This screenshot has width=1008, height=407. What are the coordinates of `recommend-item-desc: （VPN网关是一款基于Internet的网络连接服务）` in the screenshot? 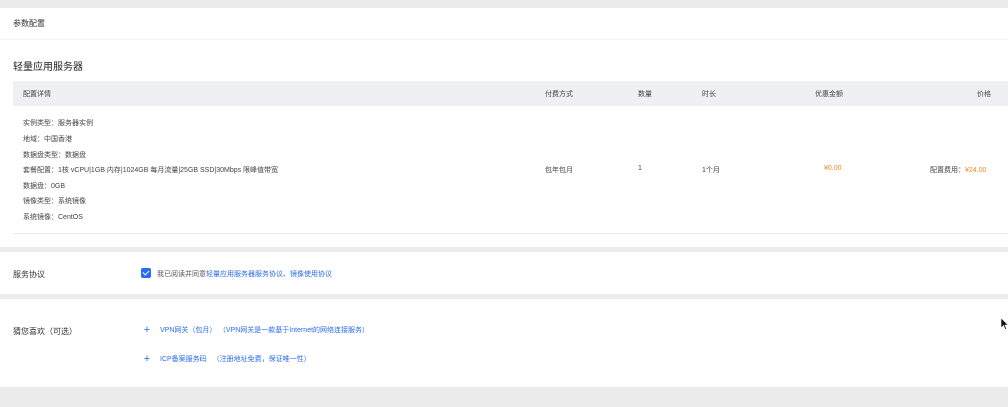 It's located at (296, 330).